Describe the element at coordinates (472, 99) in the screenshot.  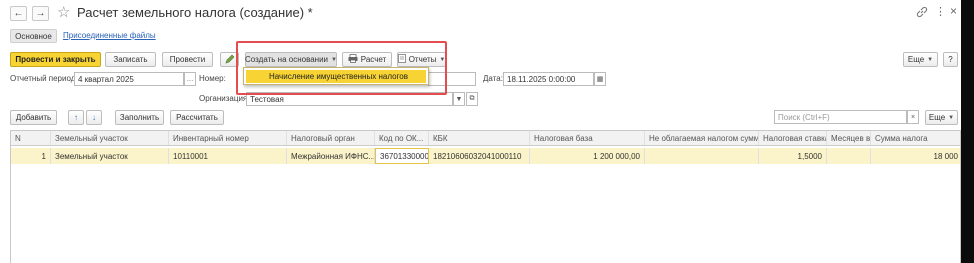
I see `open-link-icon: ⧉` at that location.